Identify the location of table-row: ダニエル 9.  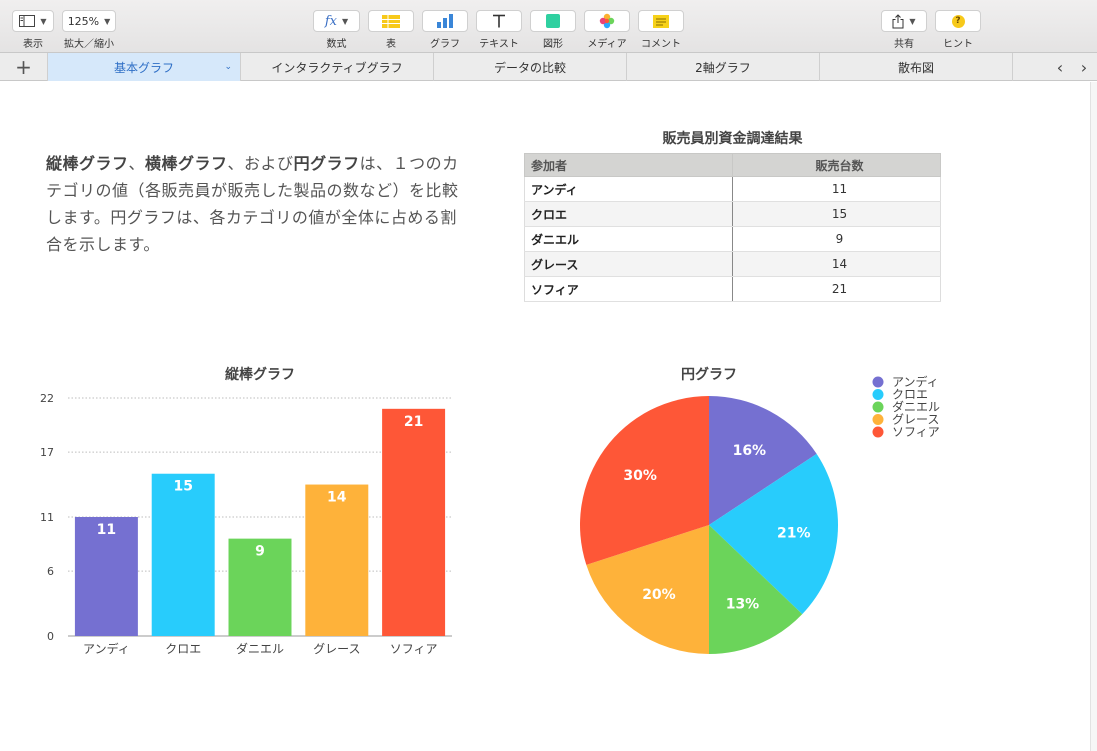
(732, 239).